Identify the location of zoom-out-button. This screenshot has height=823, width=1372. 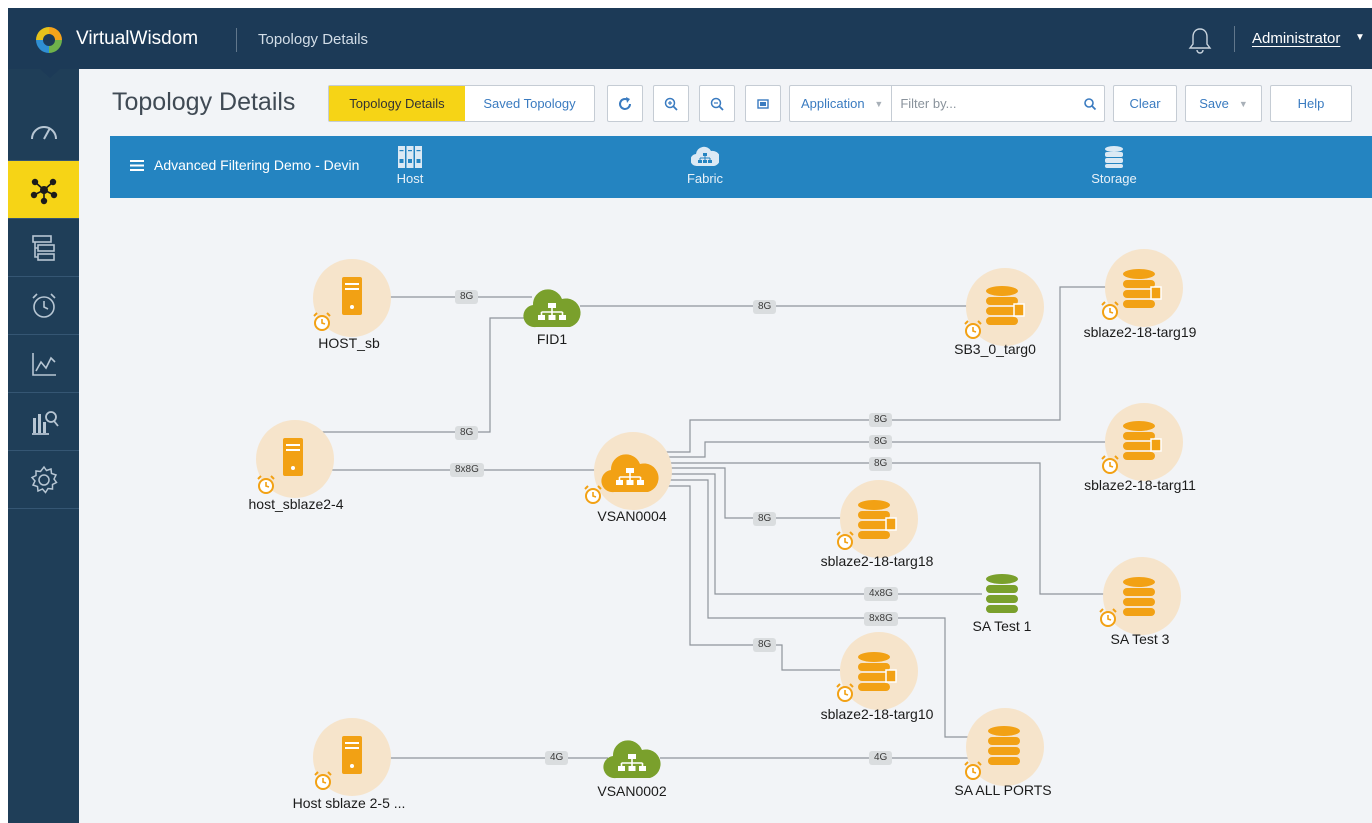
(717, 103).